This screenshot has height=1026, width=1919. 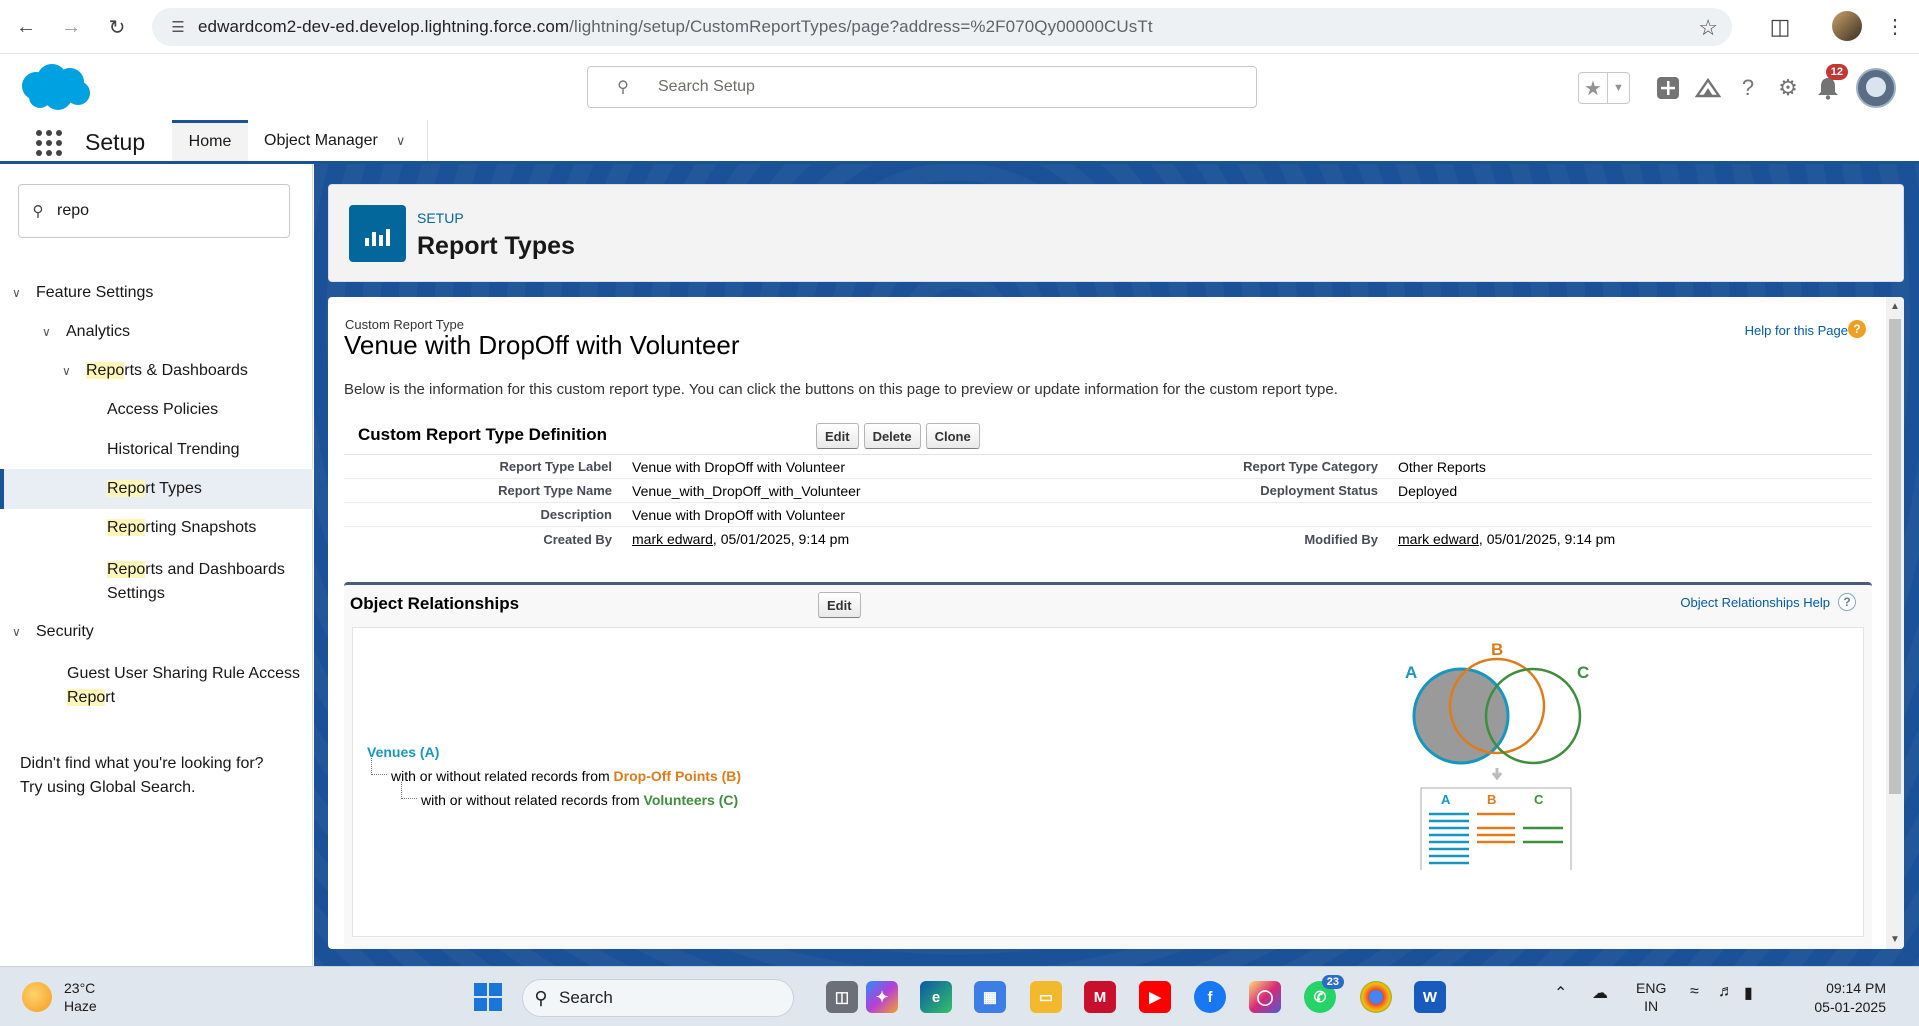 I want to click on tab-home: Home, so click(x=210, y=140).